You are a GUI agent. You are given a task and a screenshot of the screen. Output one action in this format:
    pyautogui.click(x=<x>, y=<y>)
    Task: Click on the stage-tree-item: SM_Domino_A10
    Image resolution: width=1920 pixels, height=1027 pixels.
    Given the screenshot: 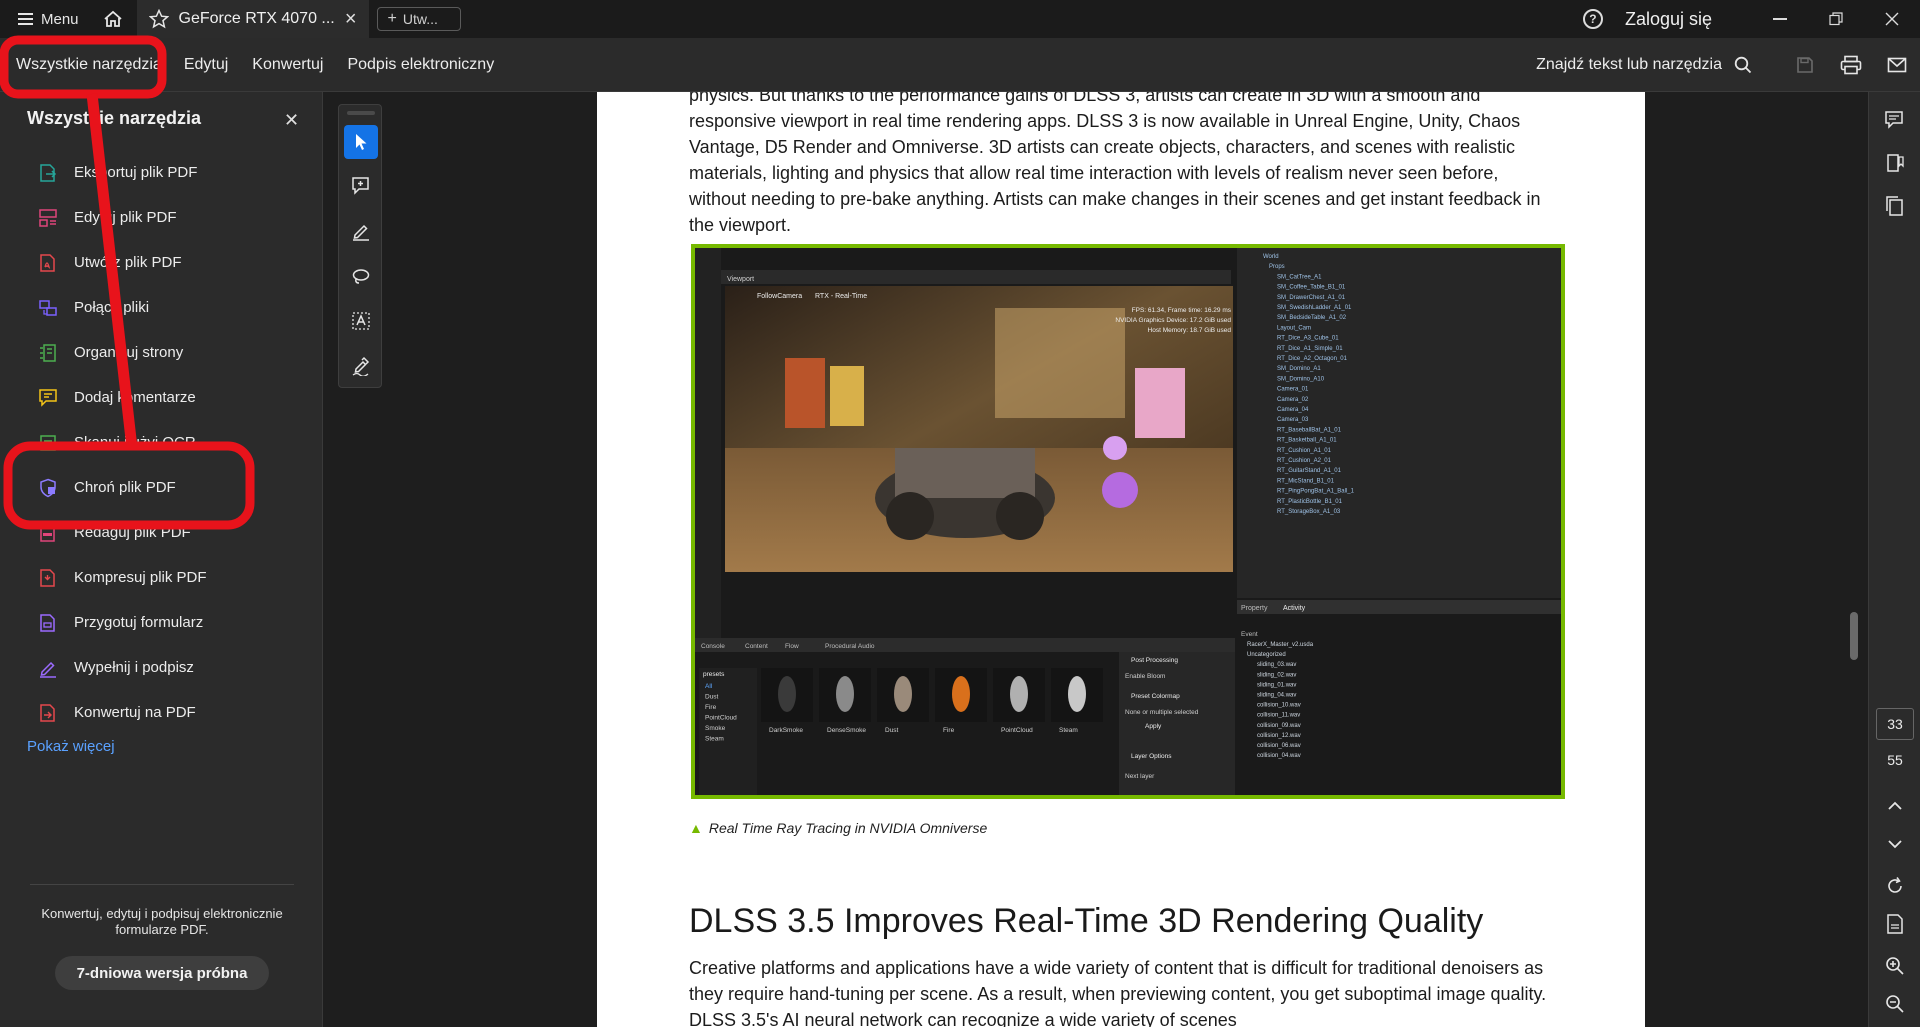 What is the action you would take?
    pyautogui.click(x=1301, y=379)
    